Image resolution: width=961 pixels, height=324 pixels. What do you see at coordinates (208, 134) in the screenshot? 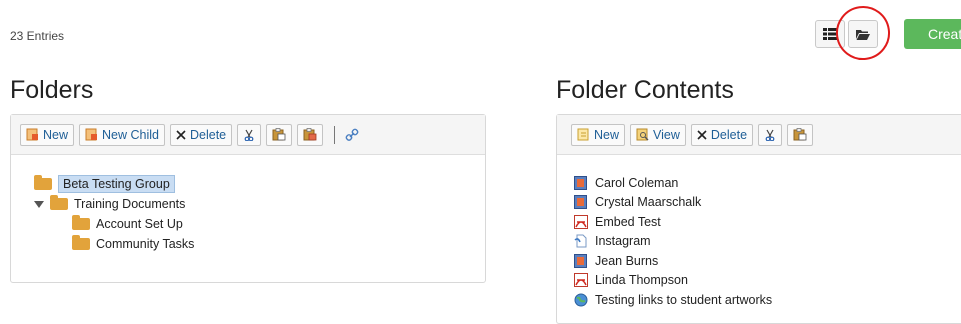
I see `delete-button-label: Delete` at bounding box center [208, 134].